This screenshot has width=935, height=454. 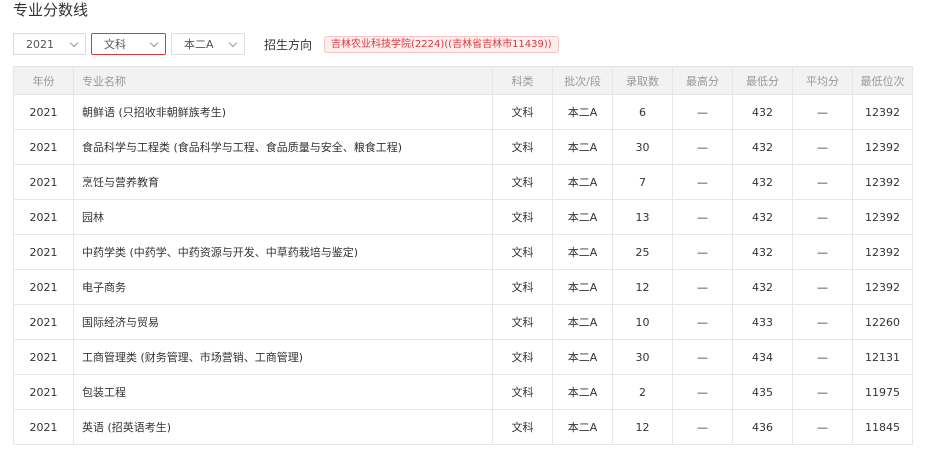 I want to click on batch-select: 本二A, so click(x=208, y=44).